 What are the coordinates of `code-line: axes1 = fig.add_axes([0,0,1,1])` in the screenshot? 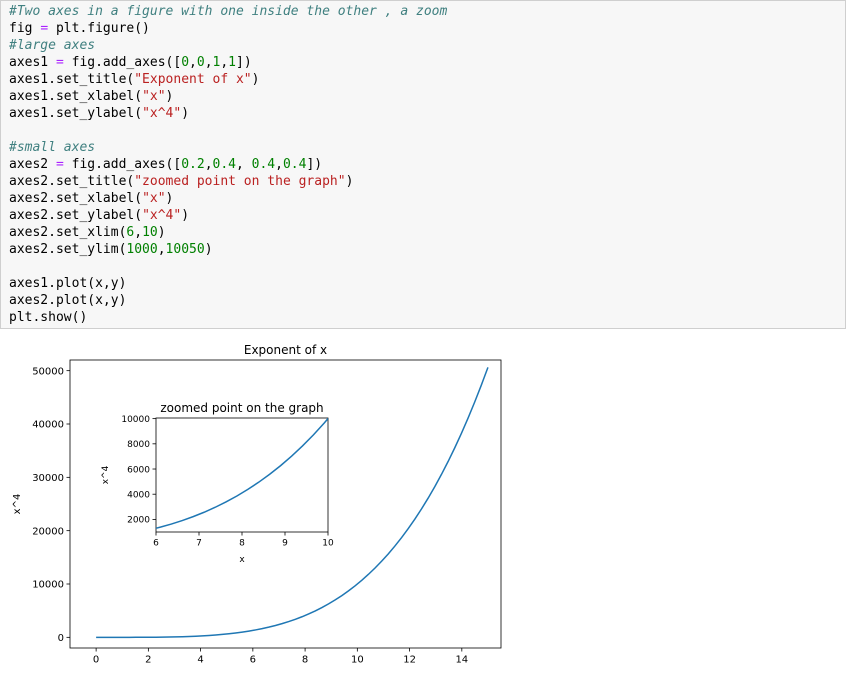 It's located at (228, 62).